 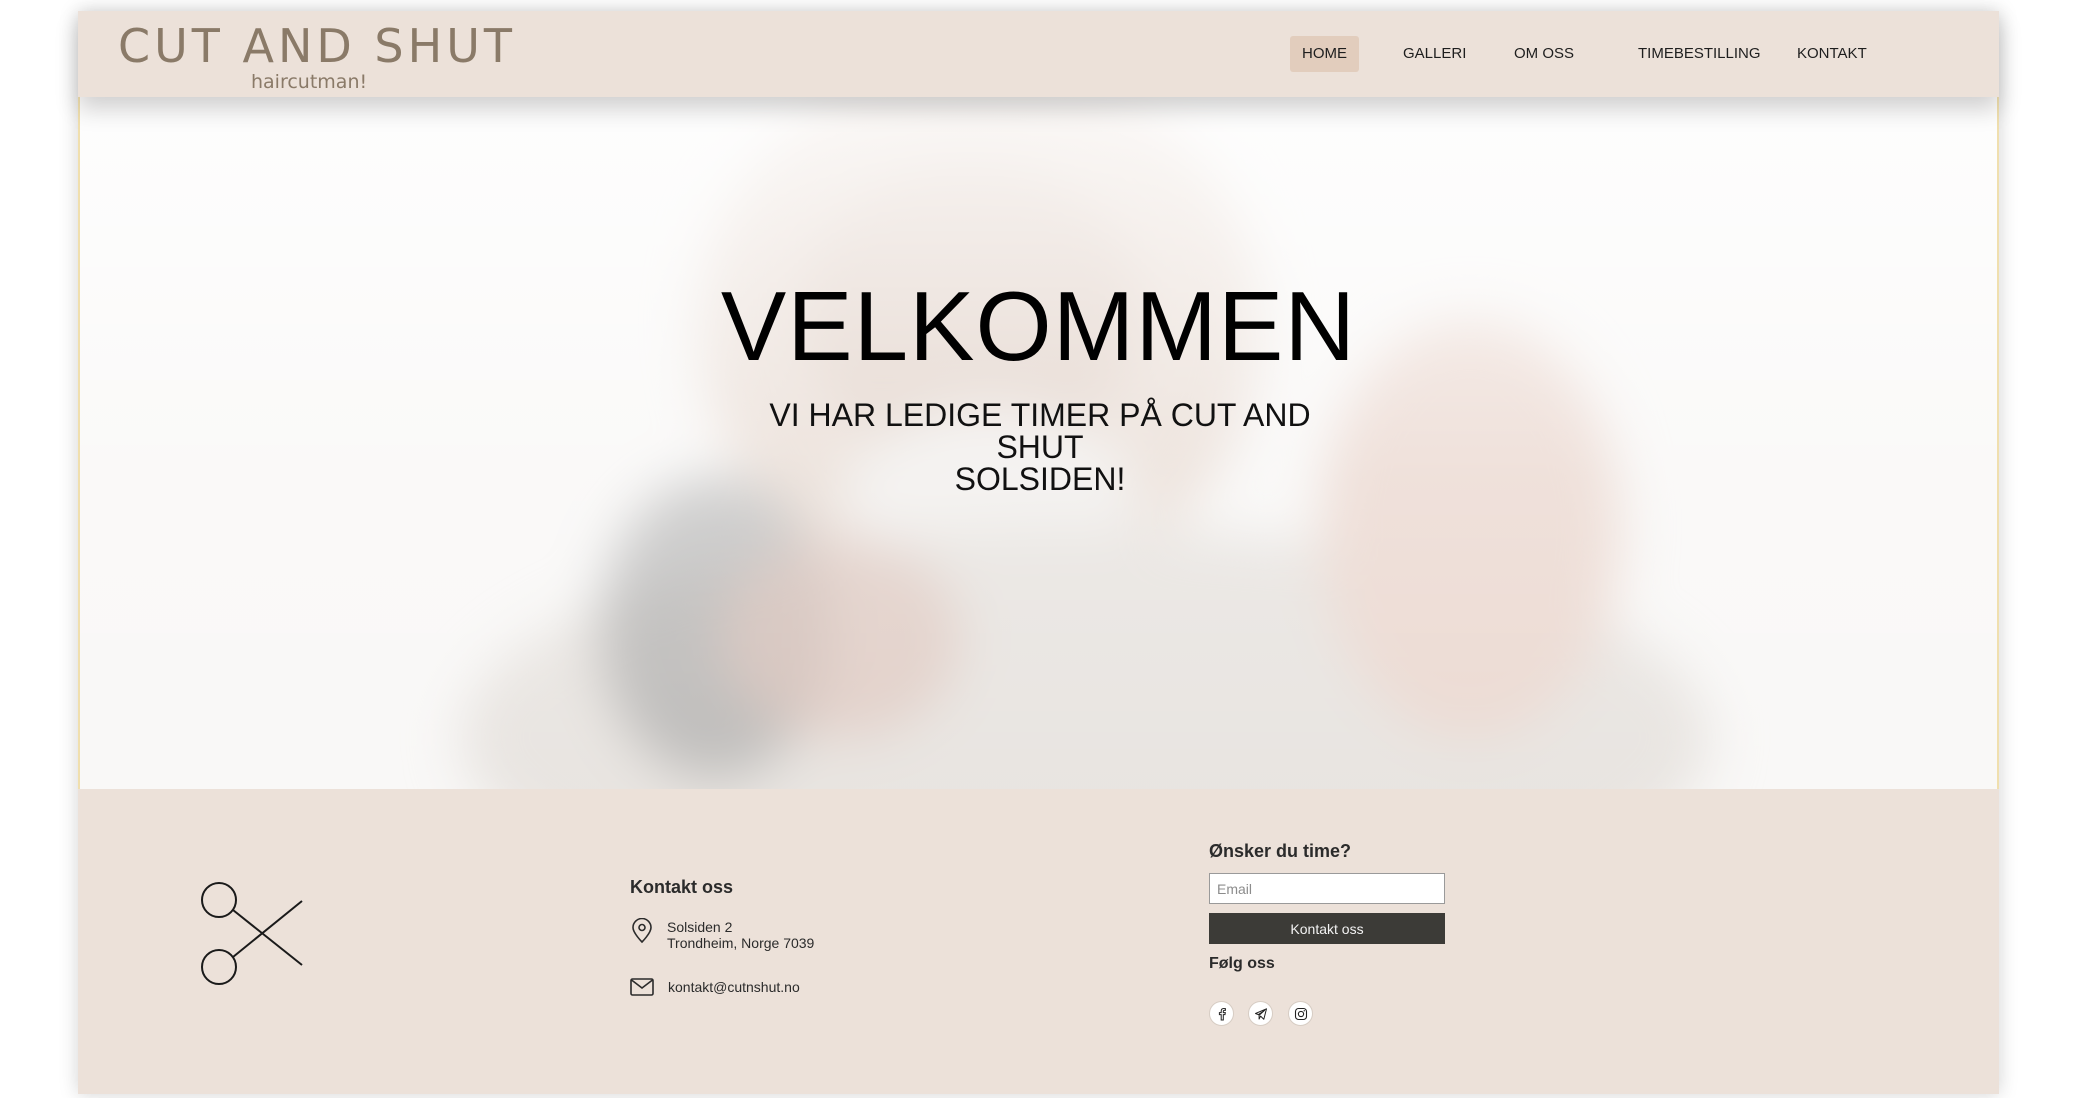 What do you see at coordinates (1324, 54) in the screenshot?
I see `nav-home: HOME` at bounding box center [1324, 54].